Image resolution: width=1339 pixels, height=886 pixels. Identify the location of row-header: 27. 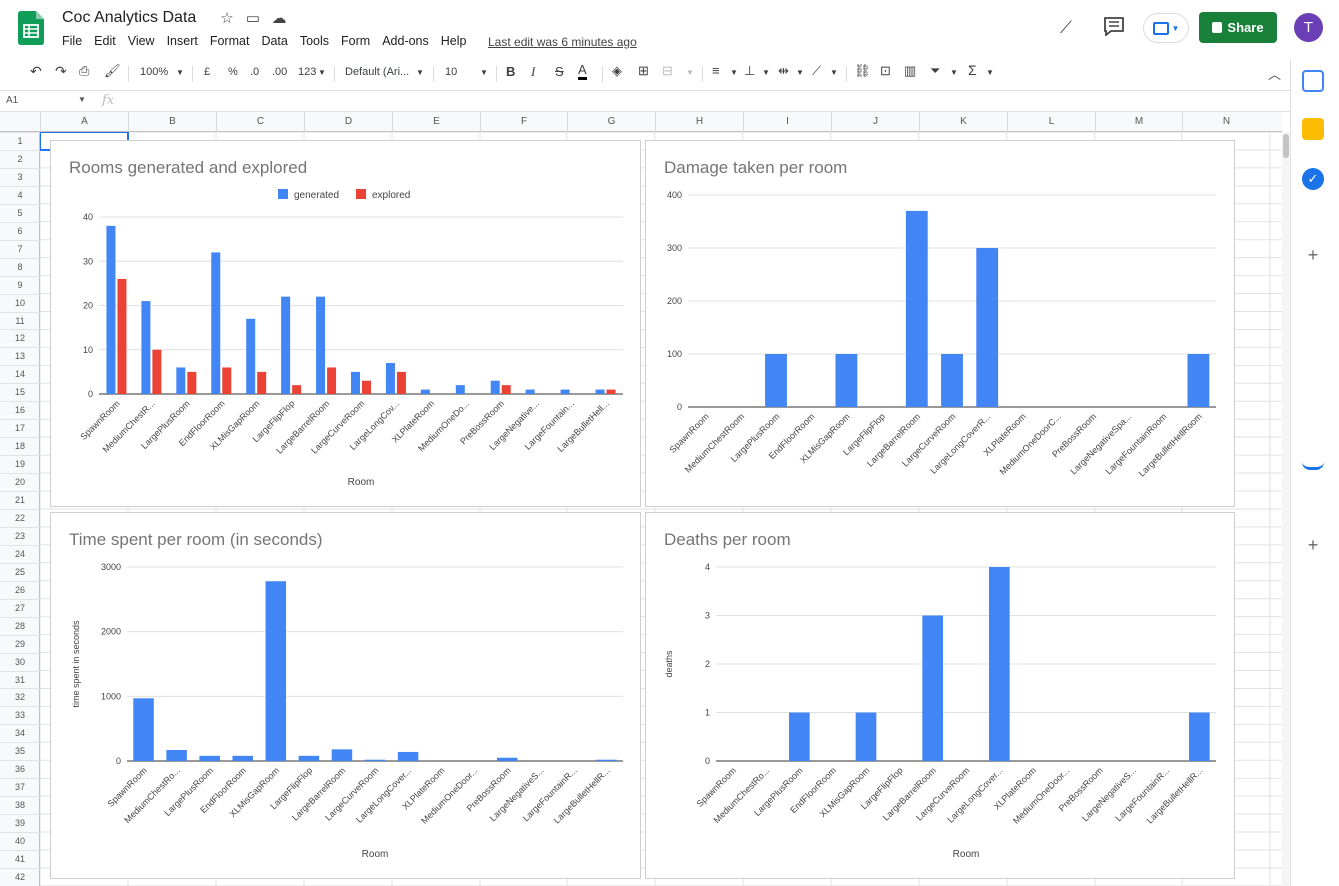
(20, 607).